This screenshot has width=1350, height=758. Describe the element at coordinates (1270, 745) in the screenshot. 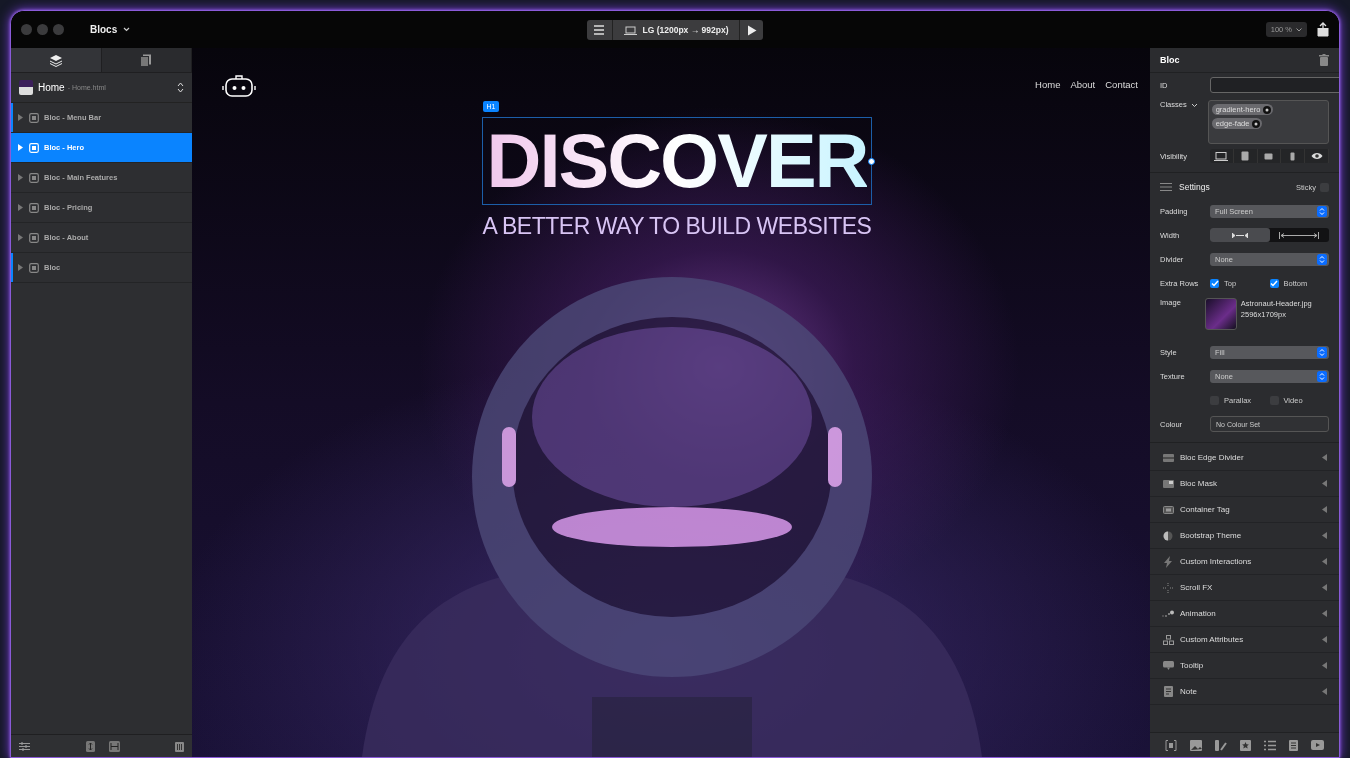

I see `list-icon` at that location.